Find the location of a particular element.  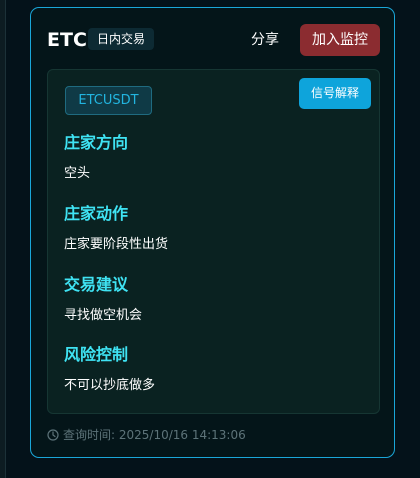

symbol-title: ETC is located at coordinates (67, 40).